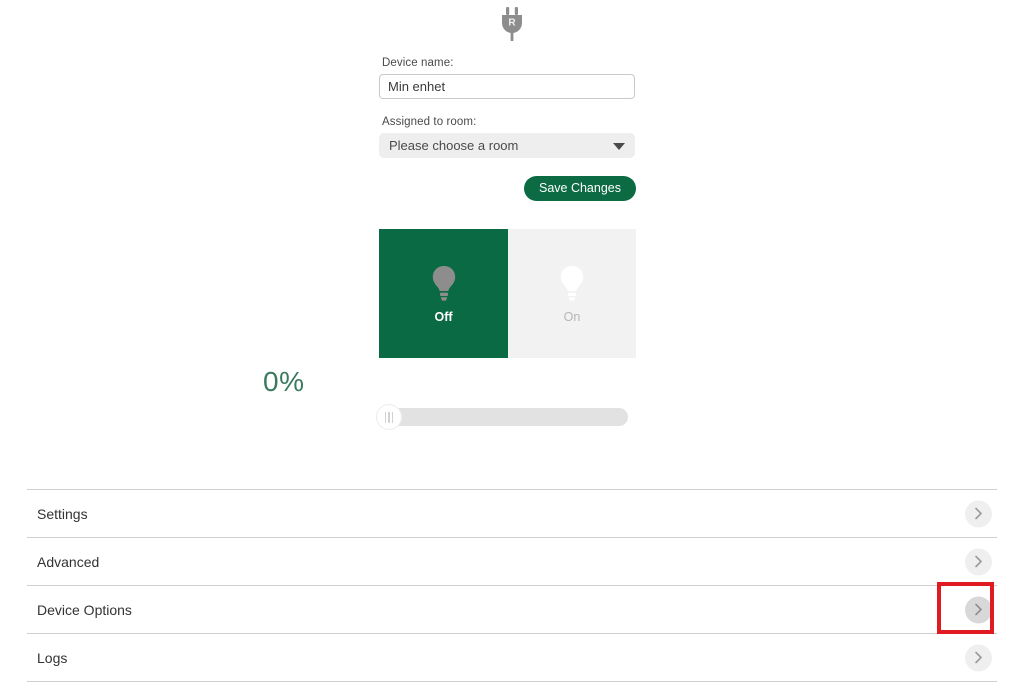  I want to click on chevron-down-icon, so click(619, 146).